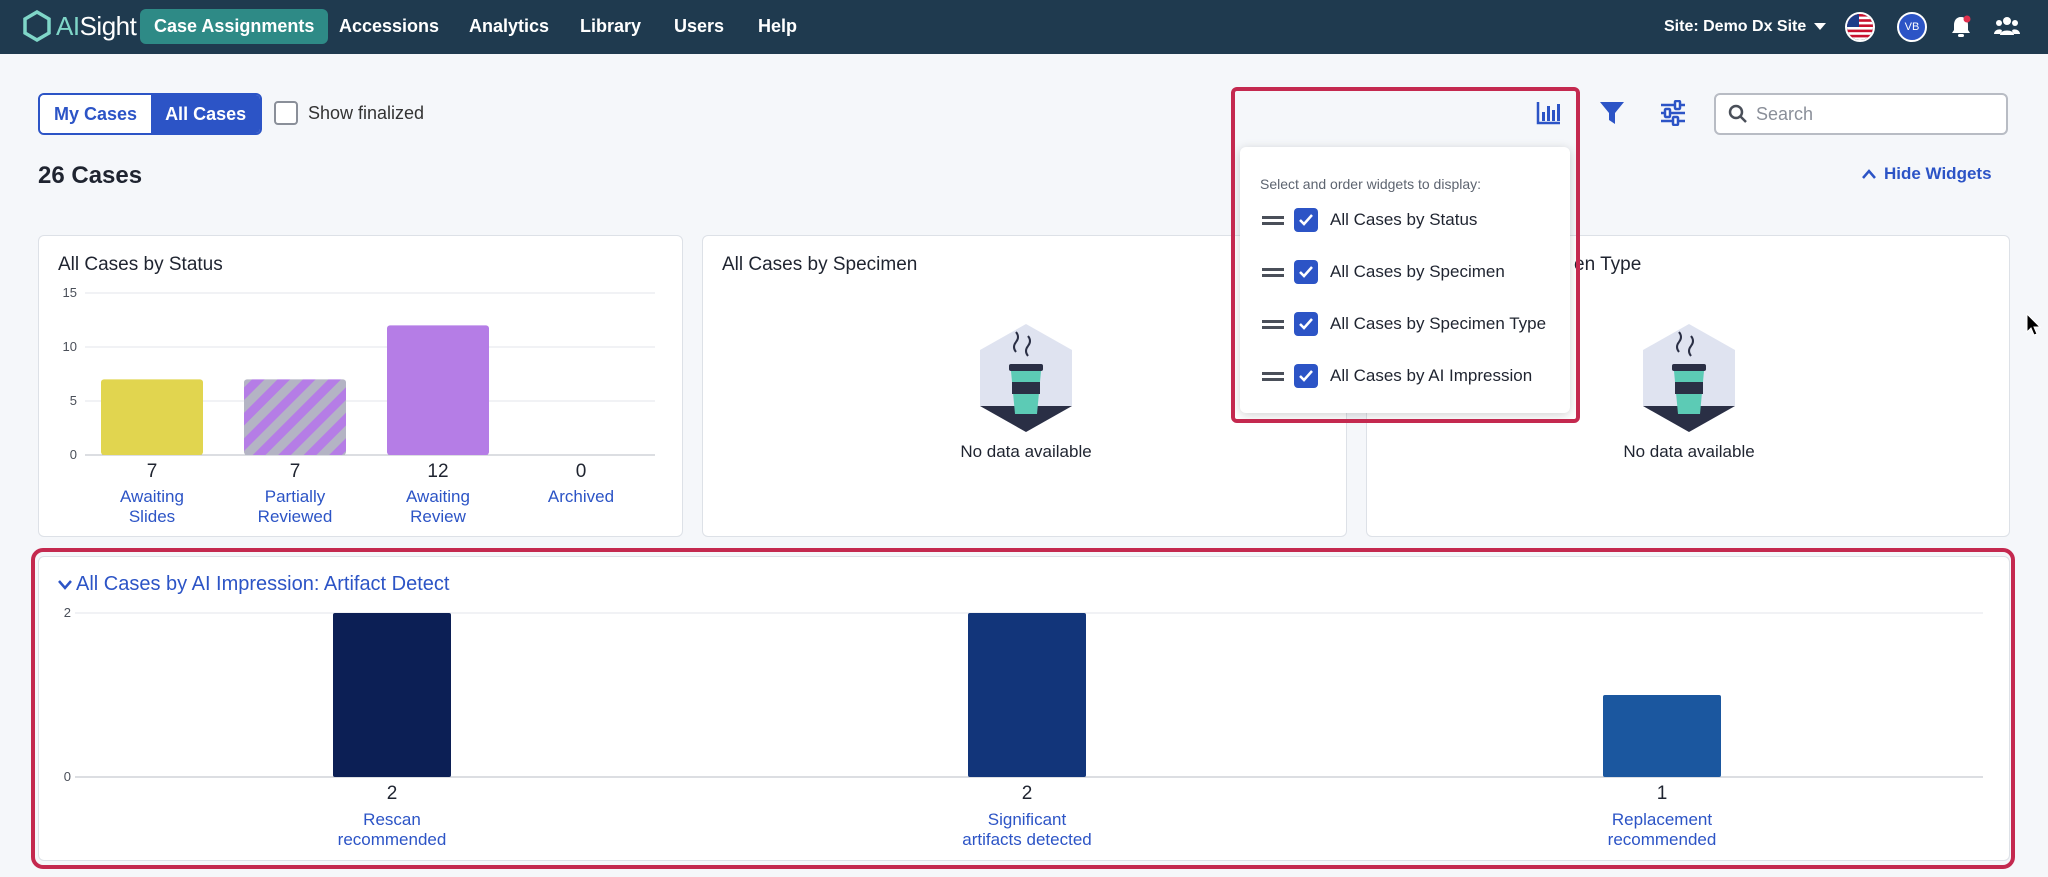 The width and height of the screenshot is (2048, 877). I want to click on y-tick-label: 15, so click(70, 292).